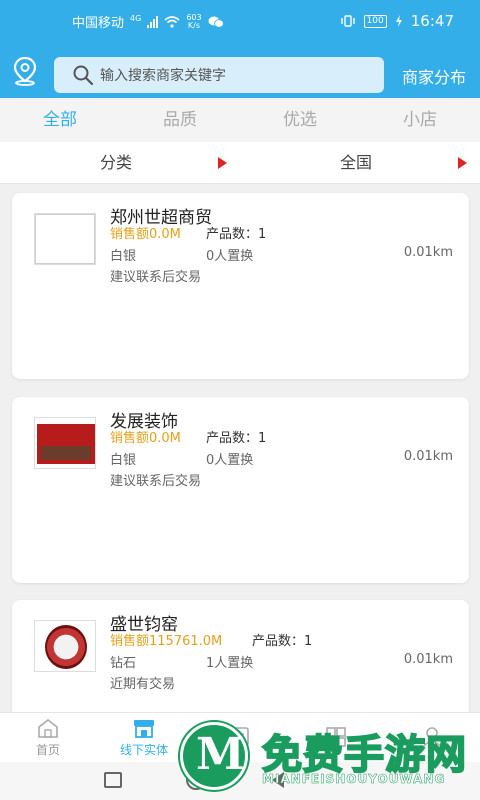 The height and width of the screenshot is (800, 480). Describe the element at coordinates (144, 729) in the screenshot. I see `store-icon` at that location.